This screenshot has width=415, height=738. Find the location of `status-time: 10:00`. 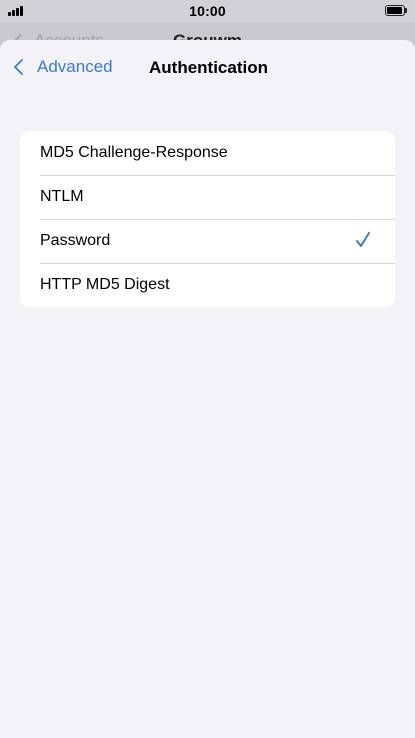

status-time: 10:00 is located at coordinates (207, 11).